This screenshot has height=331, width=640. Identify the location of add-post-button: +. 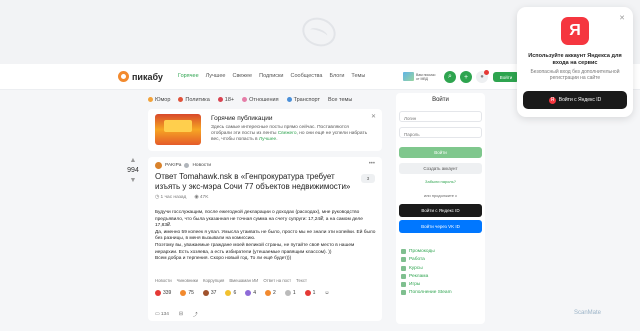
(466, 77).